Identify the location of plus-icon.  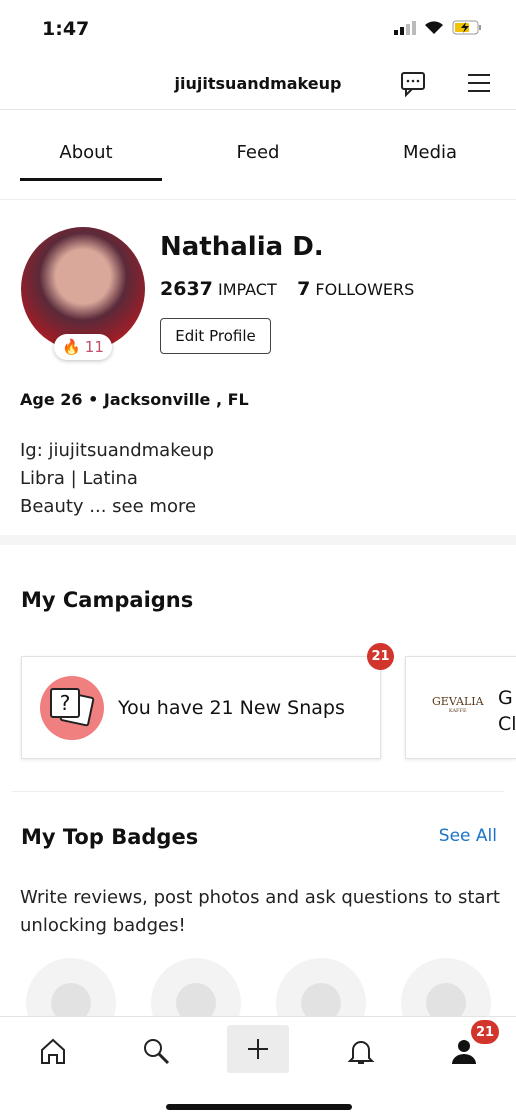
(258, 1049).